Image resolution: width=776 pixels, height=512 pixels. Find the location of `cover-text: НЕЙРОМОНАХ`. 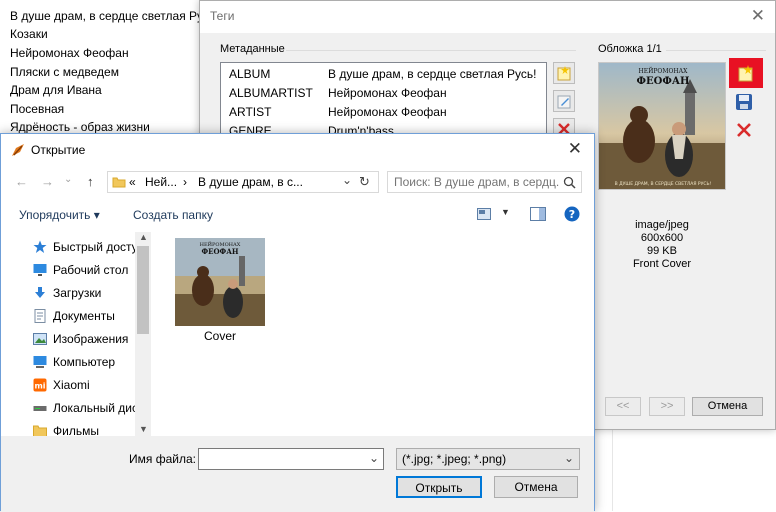

cover-text: НЕЙРОМОНАХ is located at coordinates (664, 71).